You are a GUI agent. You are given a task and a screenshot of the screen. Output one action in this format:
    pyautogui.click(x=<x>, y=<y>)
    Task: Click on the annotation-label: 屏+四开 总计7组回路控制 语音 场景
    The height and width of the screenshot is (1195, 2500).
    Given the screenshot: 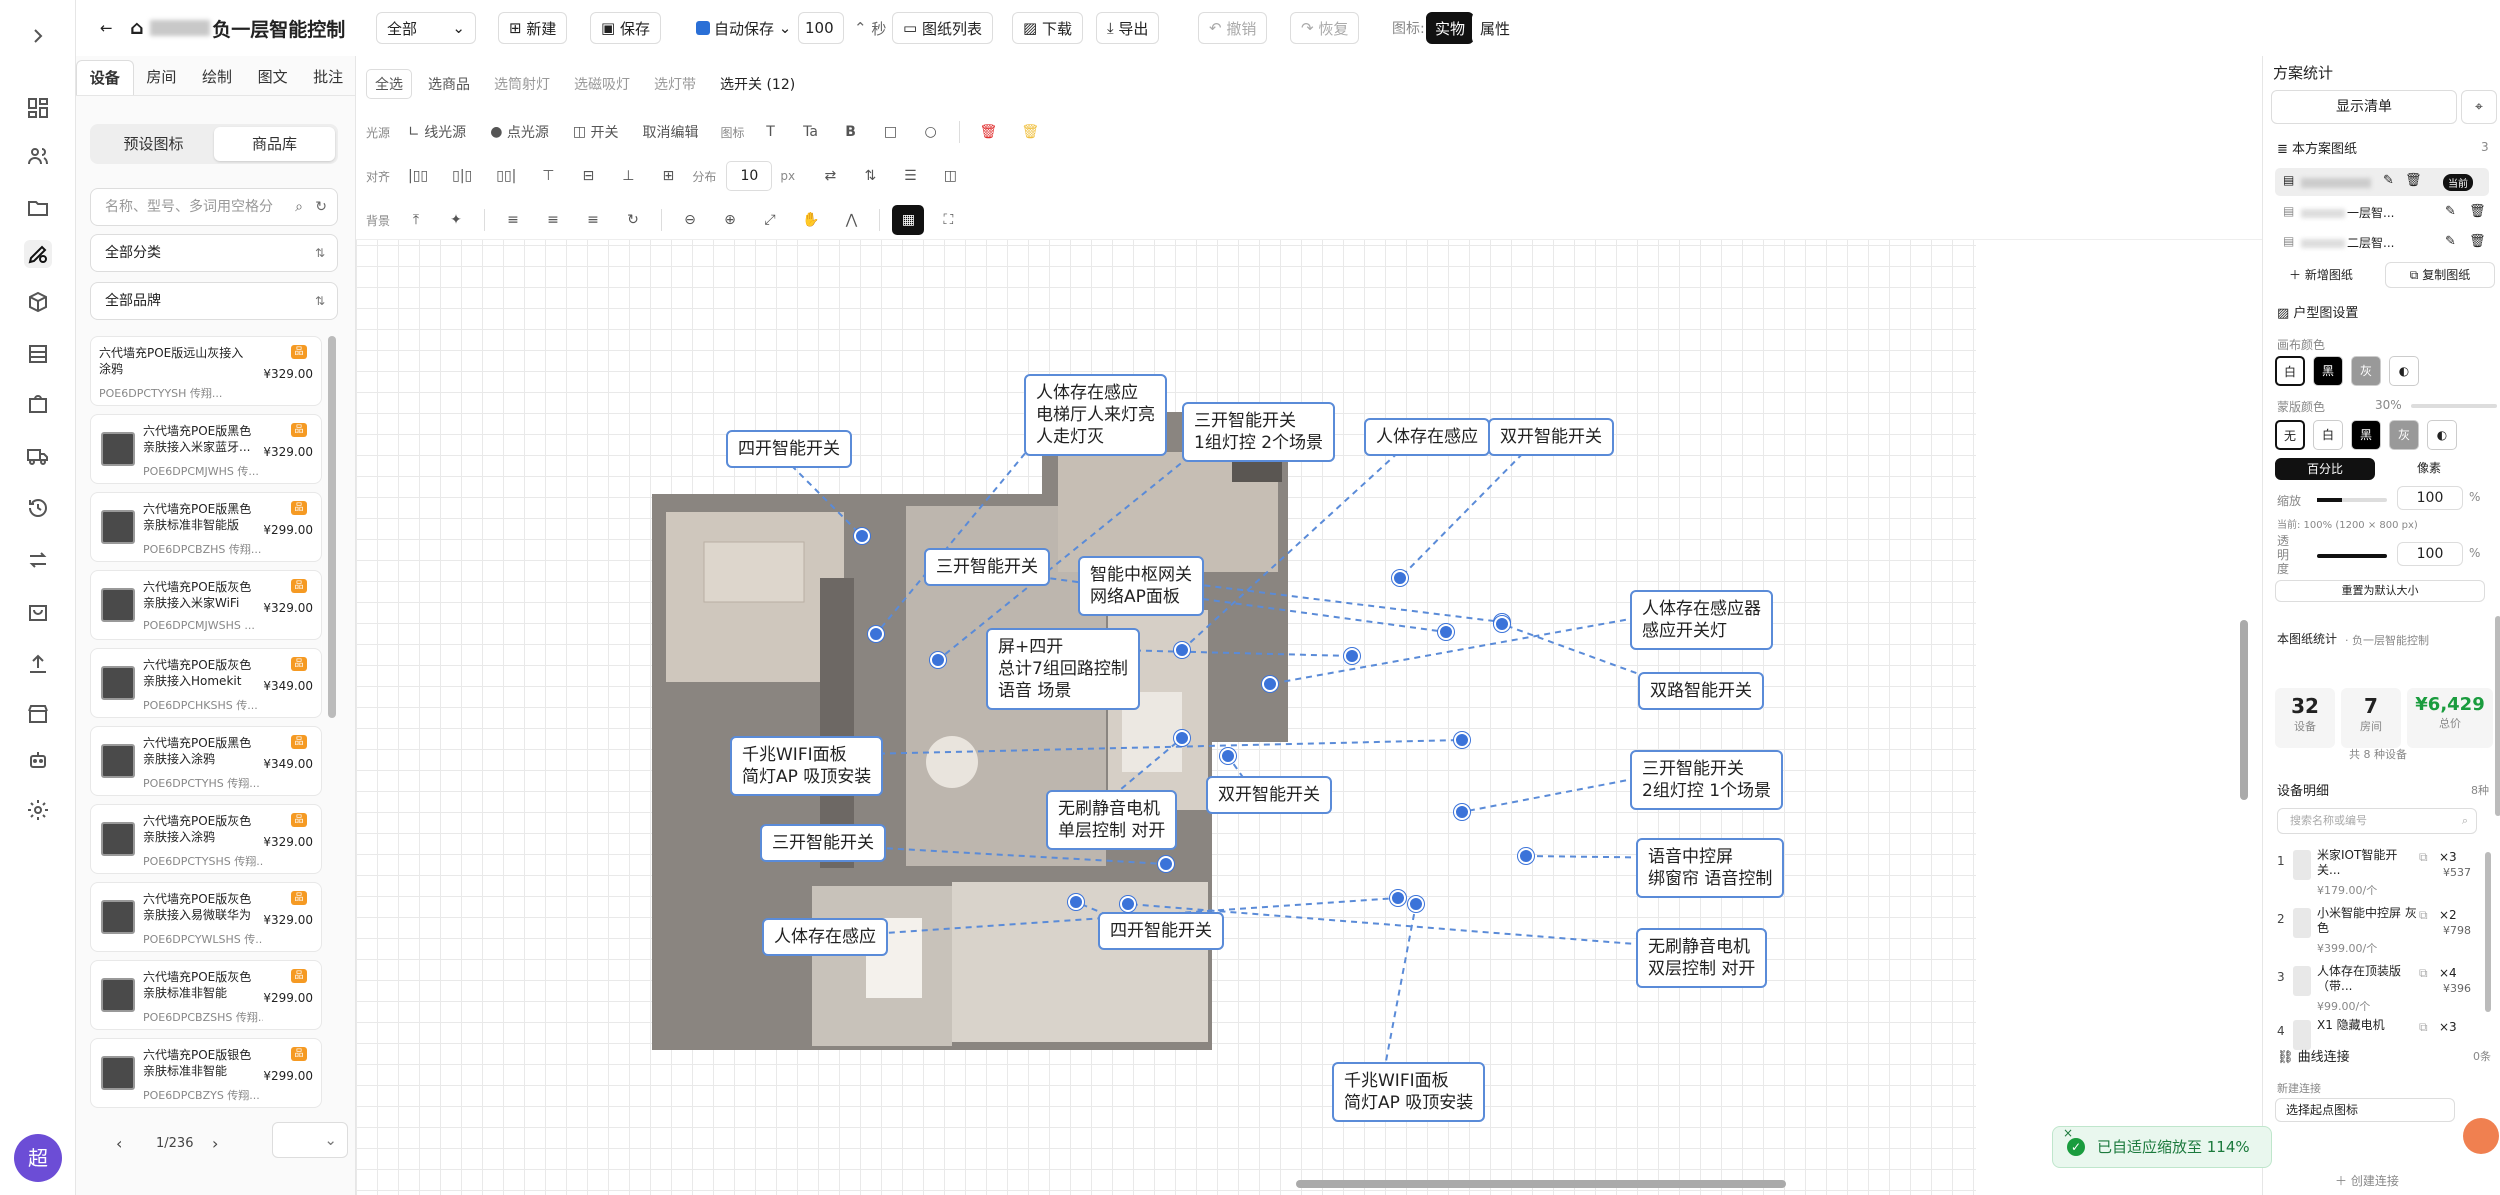 What is the action you would take?
    pyautogui.click(x=1063, y=669)
    